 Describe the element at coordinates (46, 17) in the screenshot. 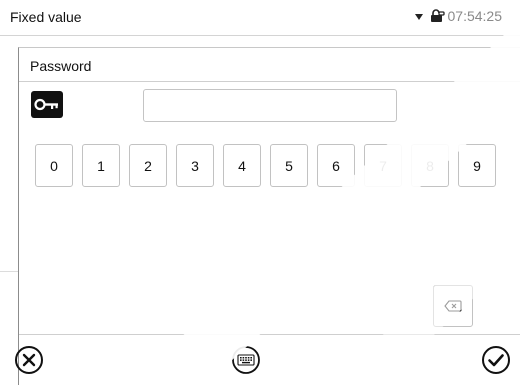

I see `screen-title: Fixed value` at that location.